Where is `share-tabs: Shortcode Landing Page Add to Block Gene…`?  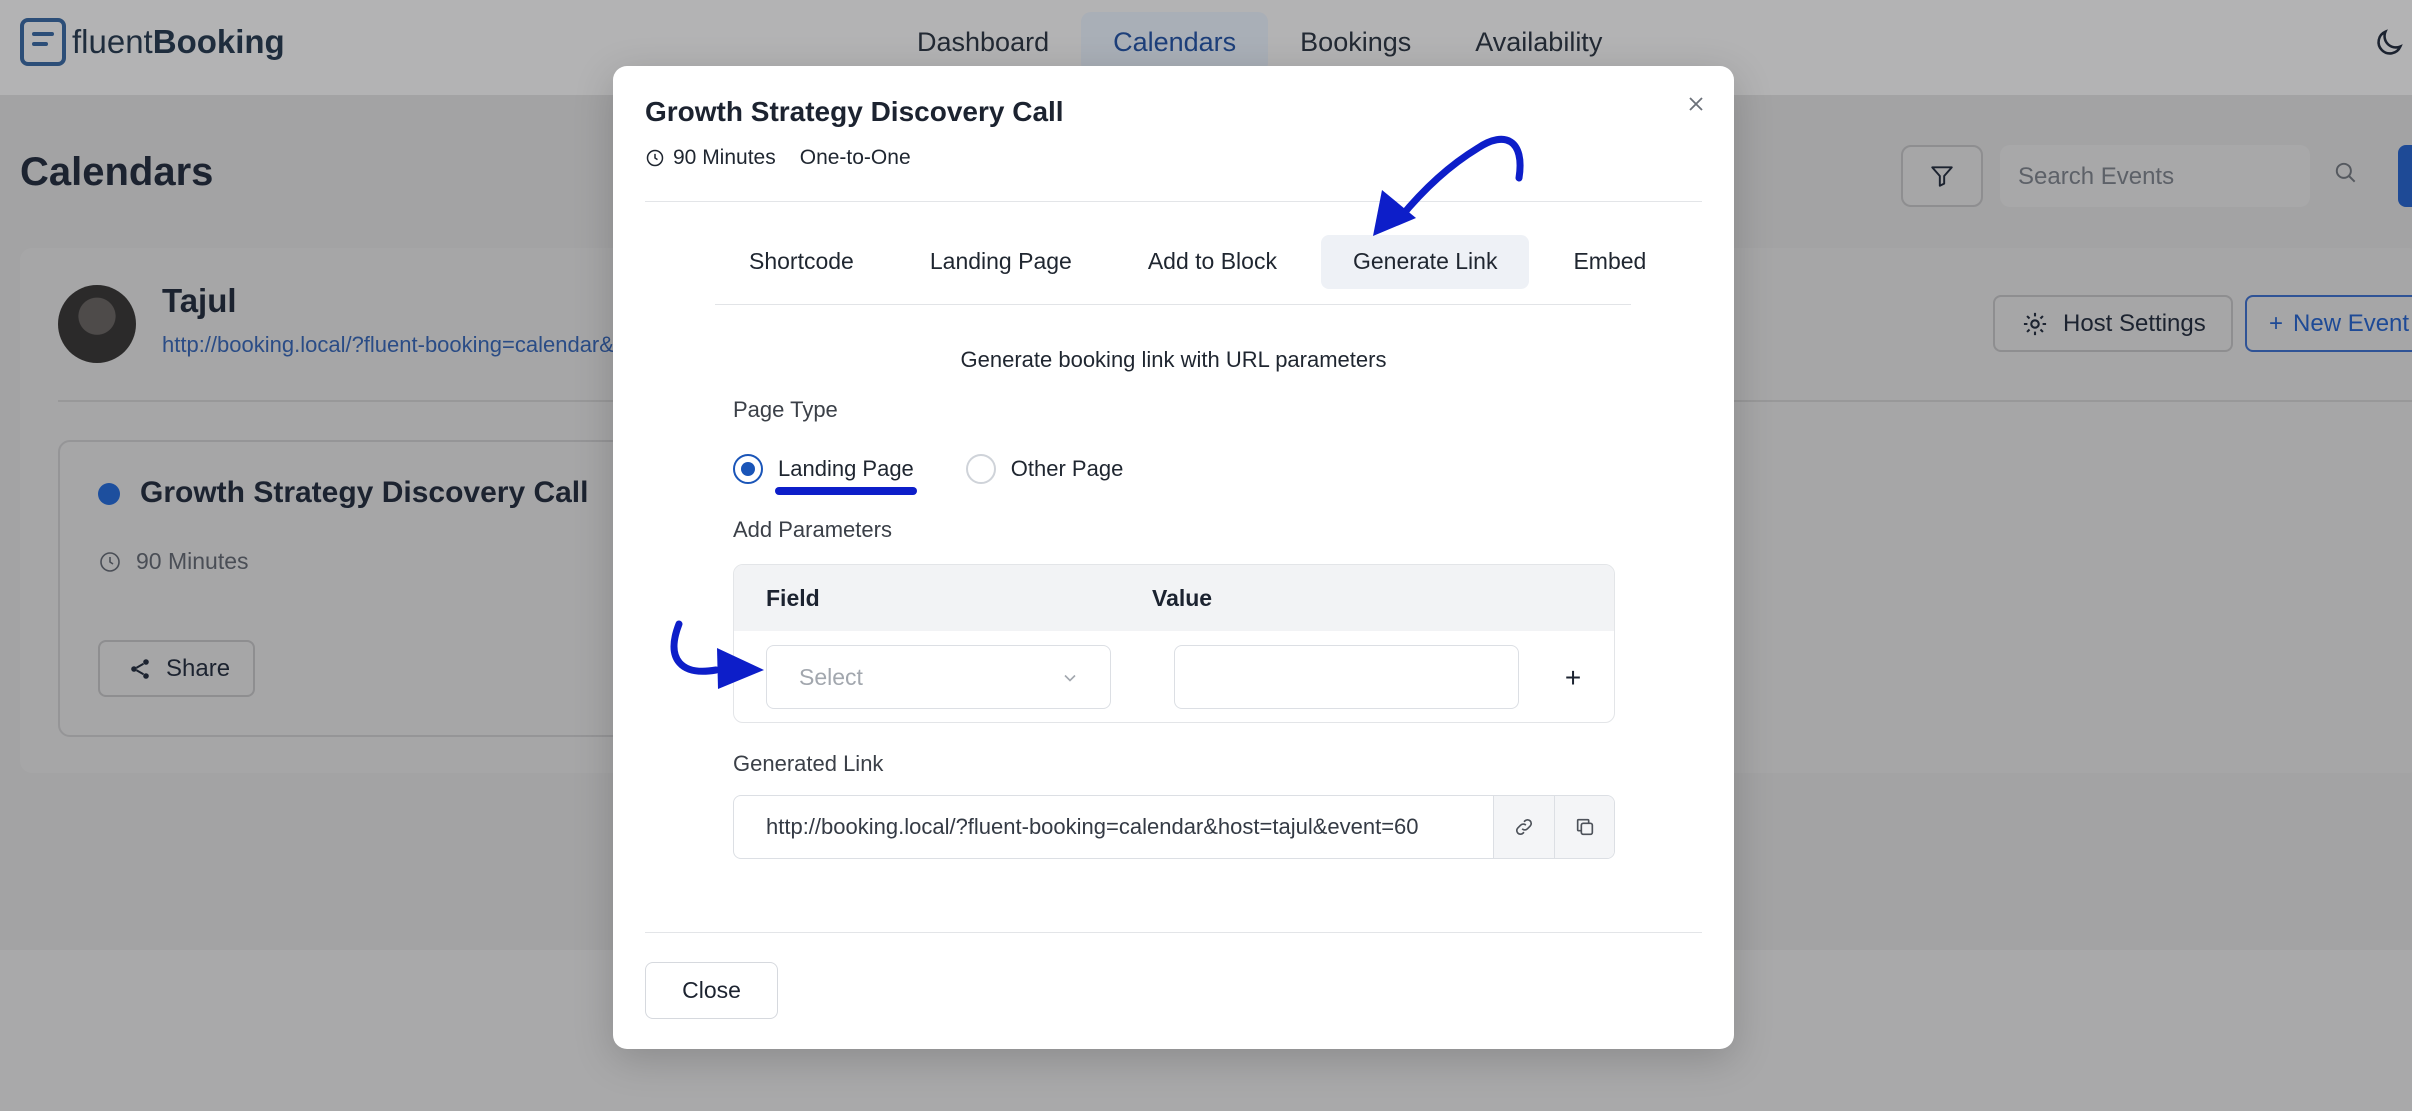
share-tabs: Shortcode Landing Page Add to Block Gene… is located at coordinates (1180, 270).